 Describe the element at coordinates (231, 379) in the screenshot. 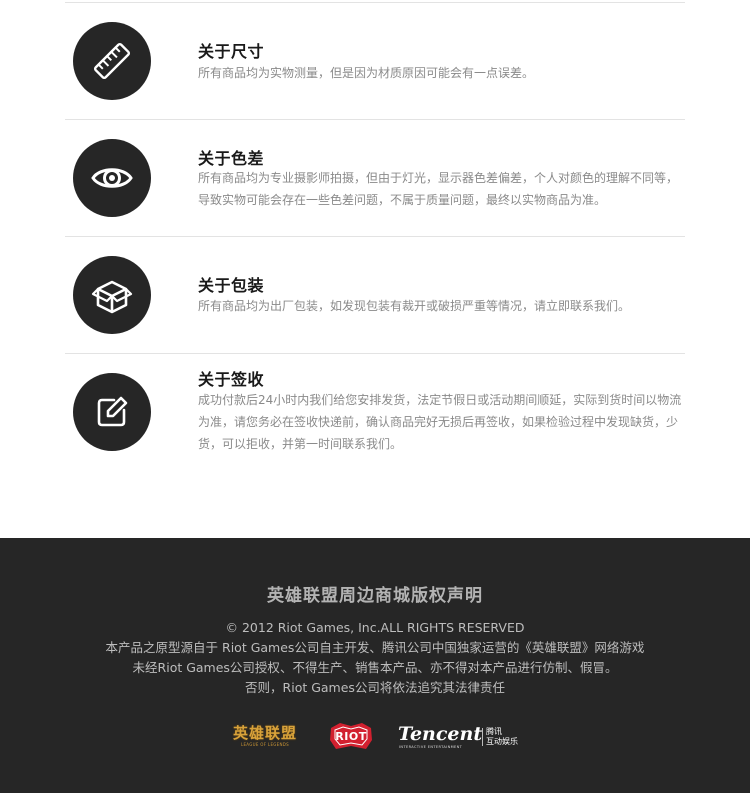

I see `section-title: 关于签收` at that location.